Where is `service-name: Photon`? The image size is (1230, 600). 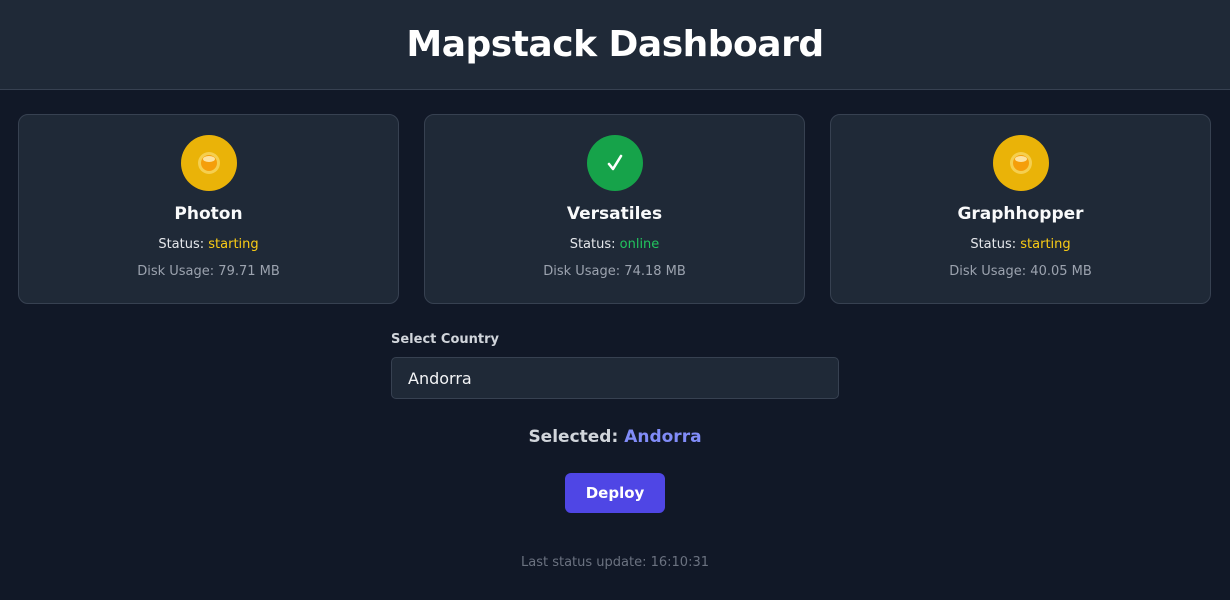
service-name: Photon is located at coordinates (208, 214).